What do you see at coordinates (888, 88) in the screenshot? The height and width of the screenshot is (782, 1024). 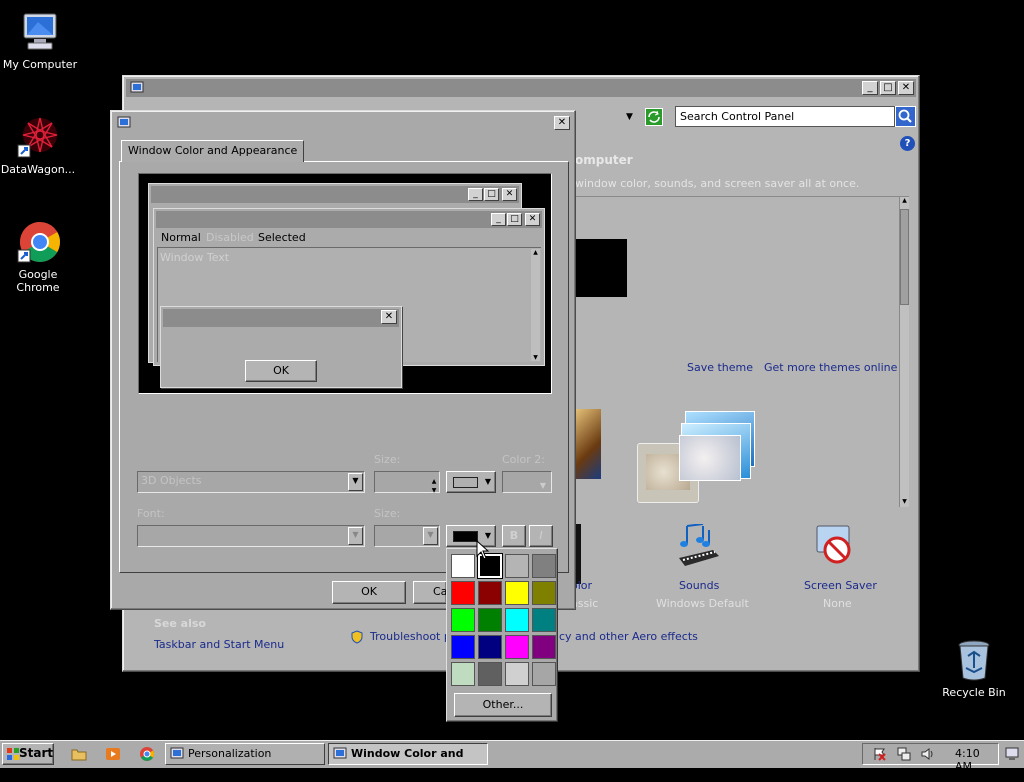 I see `maximize-button: □` at bounding box center [888, 88].